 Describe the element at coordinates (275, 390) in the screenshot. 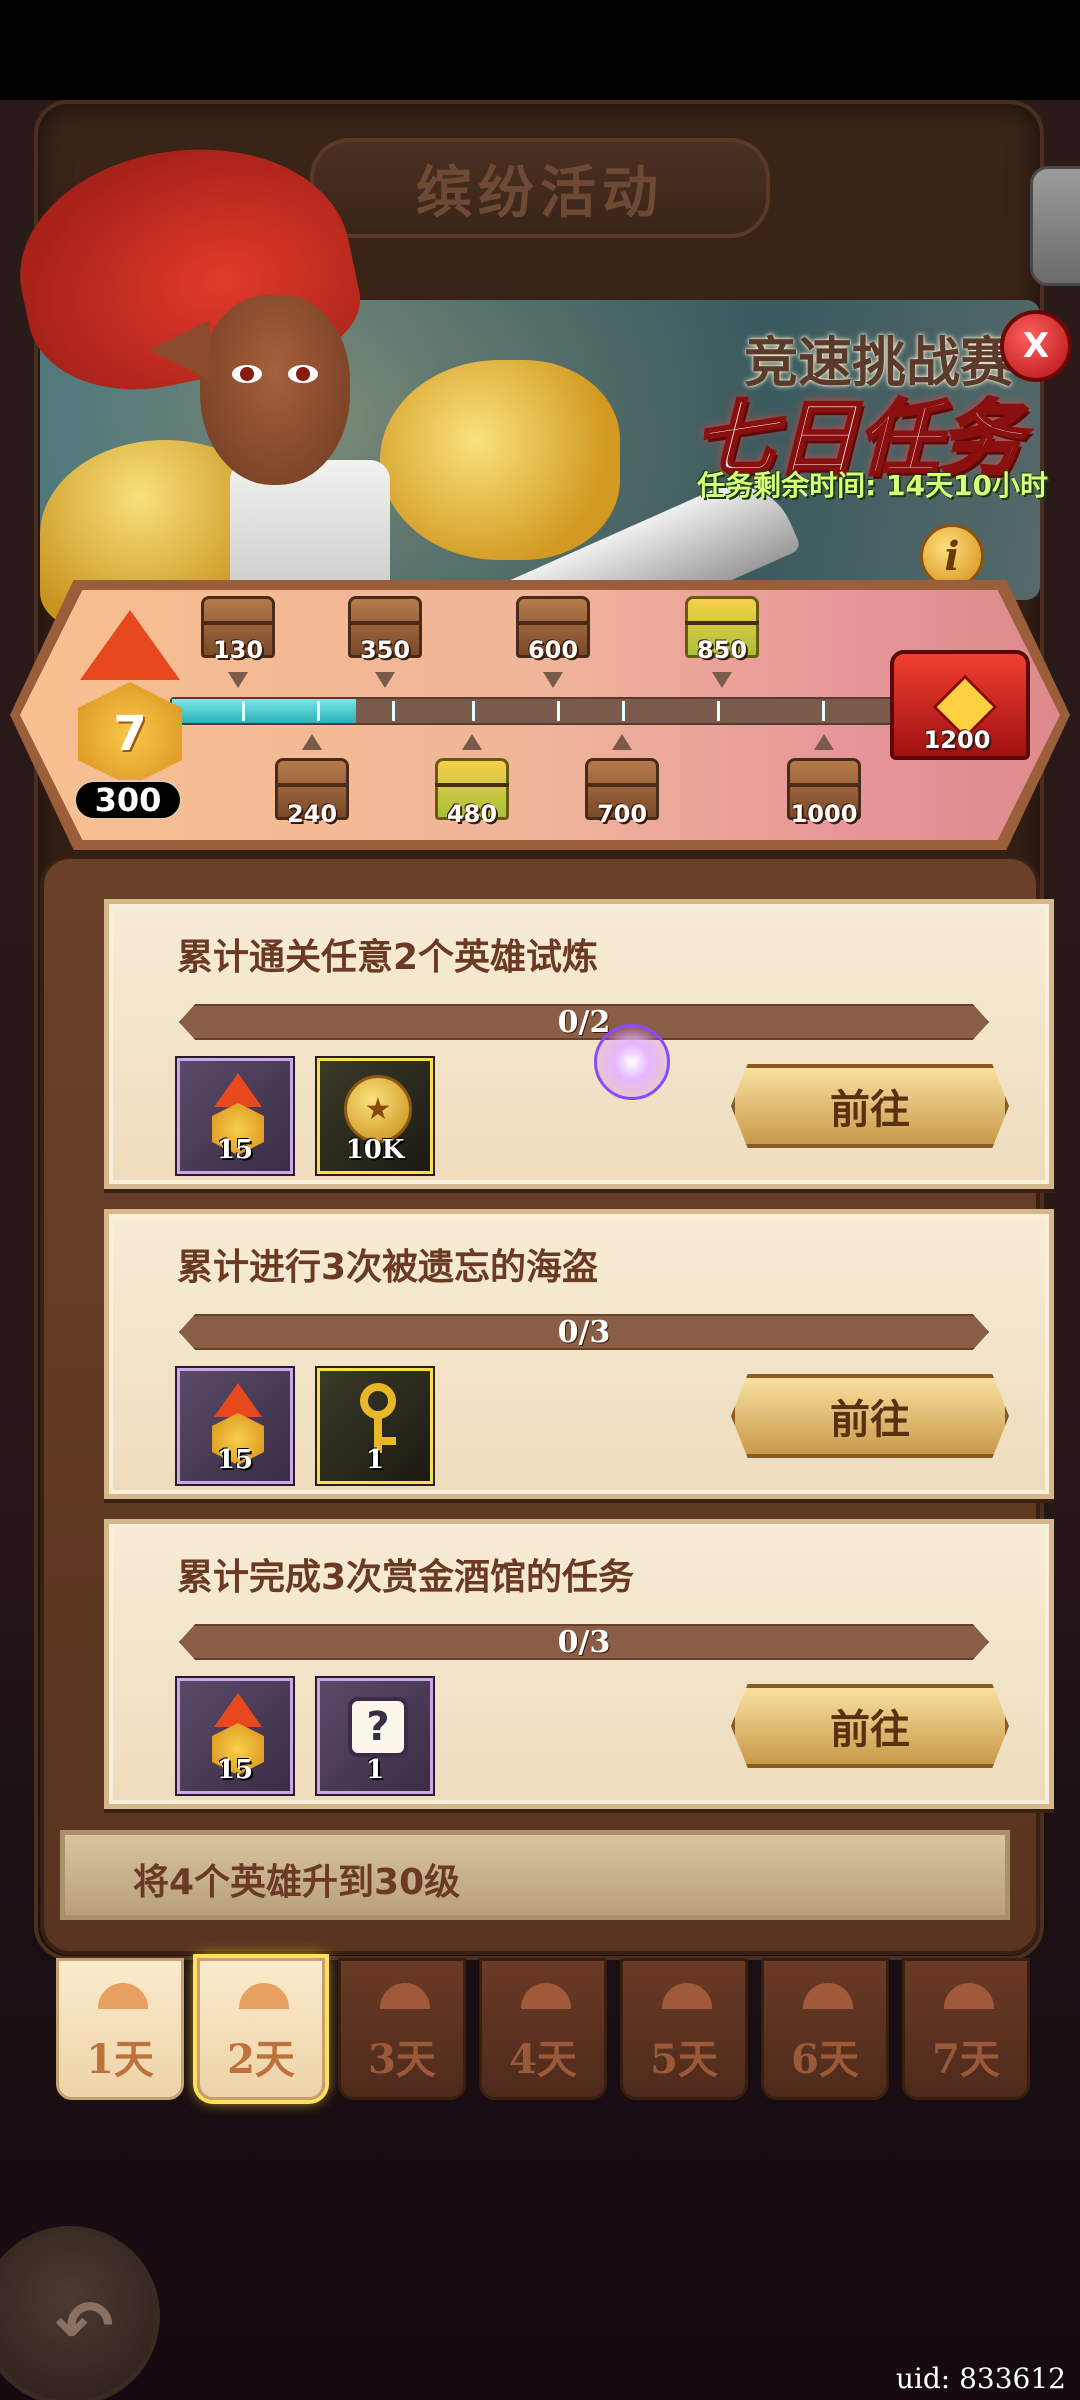

I see `hero-face` at that location.